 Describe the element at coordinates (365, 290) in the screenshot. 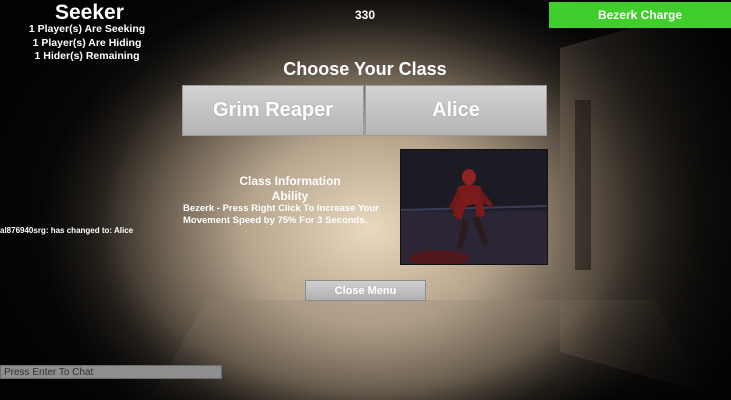

I see `close-menu-button: Close Menu` at that location.